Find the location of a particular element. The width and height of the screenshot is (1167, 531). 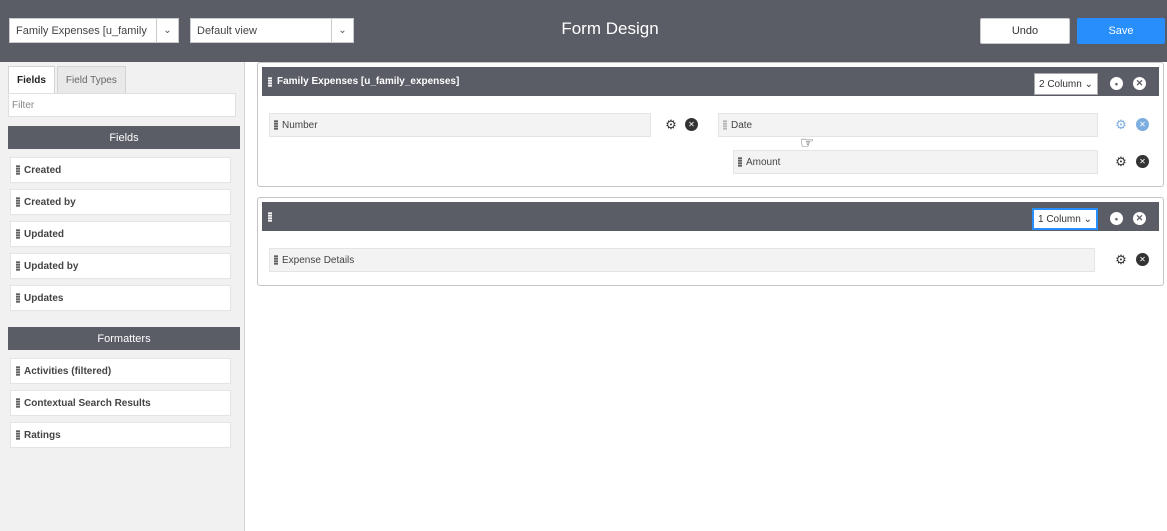

sidebar-item-label: Contextual Search Results is located at coordinates (87, 403).